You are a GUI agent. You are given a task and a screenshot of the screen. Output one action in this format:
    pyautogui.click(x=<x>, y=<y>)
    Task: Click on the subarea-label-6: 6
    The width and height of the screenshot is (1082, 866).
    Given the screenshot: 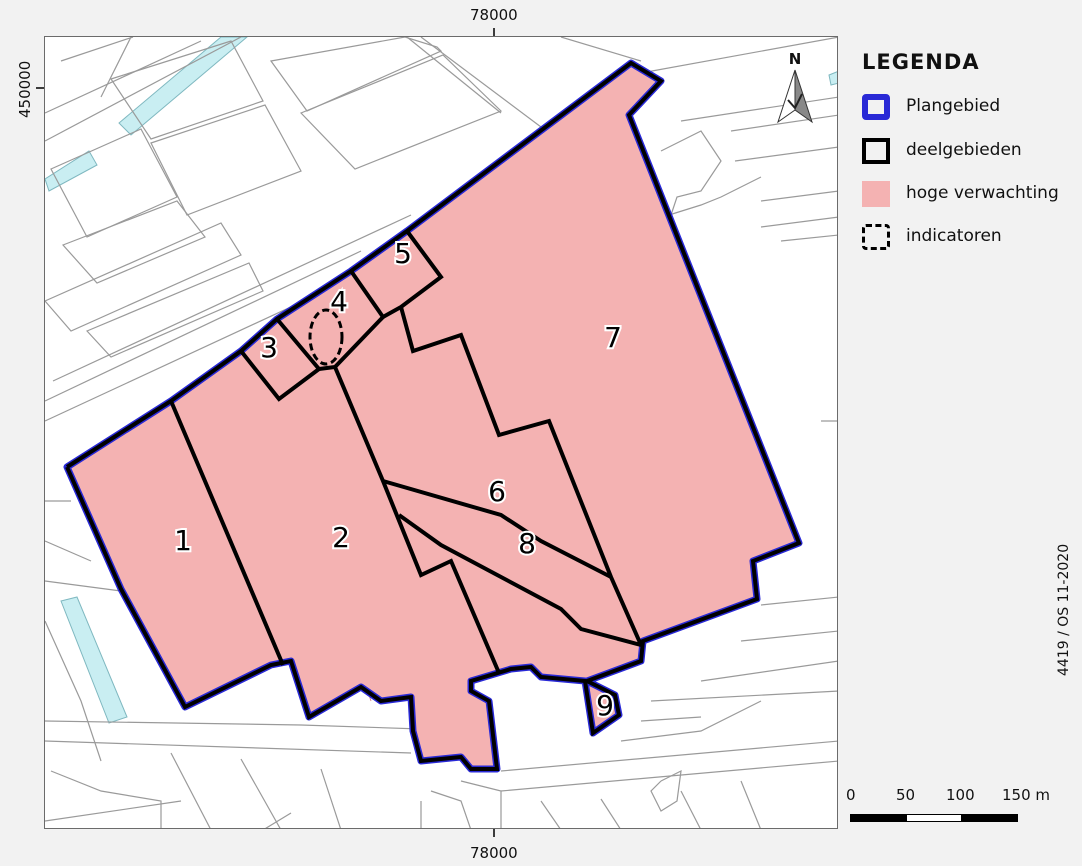 What is the action you would take?
    pyautogui.click(x=497, y=491)
    